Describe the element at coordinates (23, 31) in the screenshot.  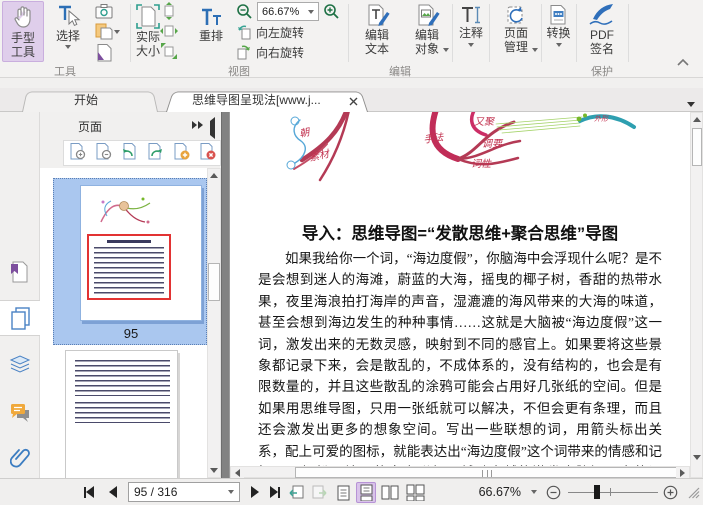
I see `hand-tool-button: 手型 工具` at that location.